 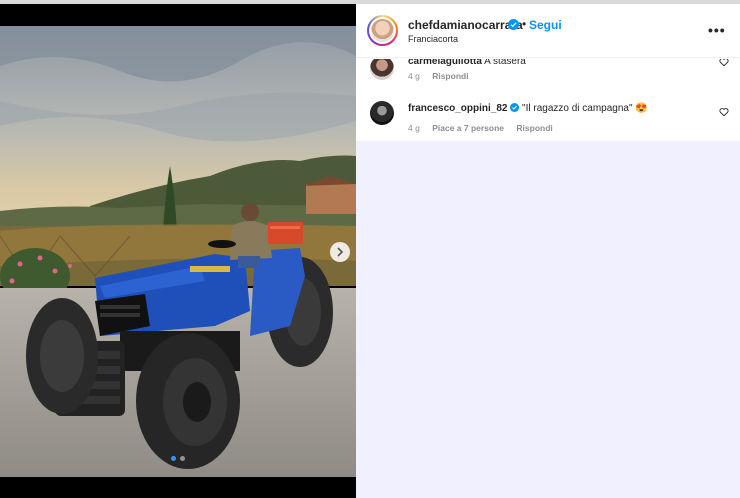 I want to click on avatar-image, so click(x=382, y=30).